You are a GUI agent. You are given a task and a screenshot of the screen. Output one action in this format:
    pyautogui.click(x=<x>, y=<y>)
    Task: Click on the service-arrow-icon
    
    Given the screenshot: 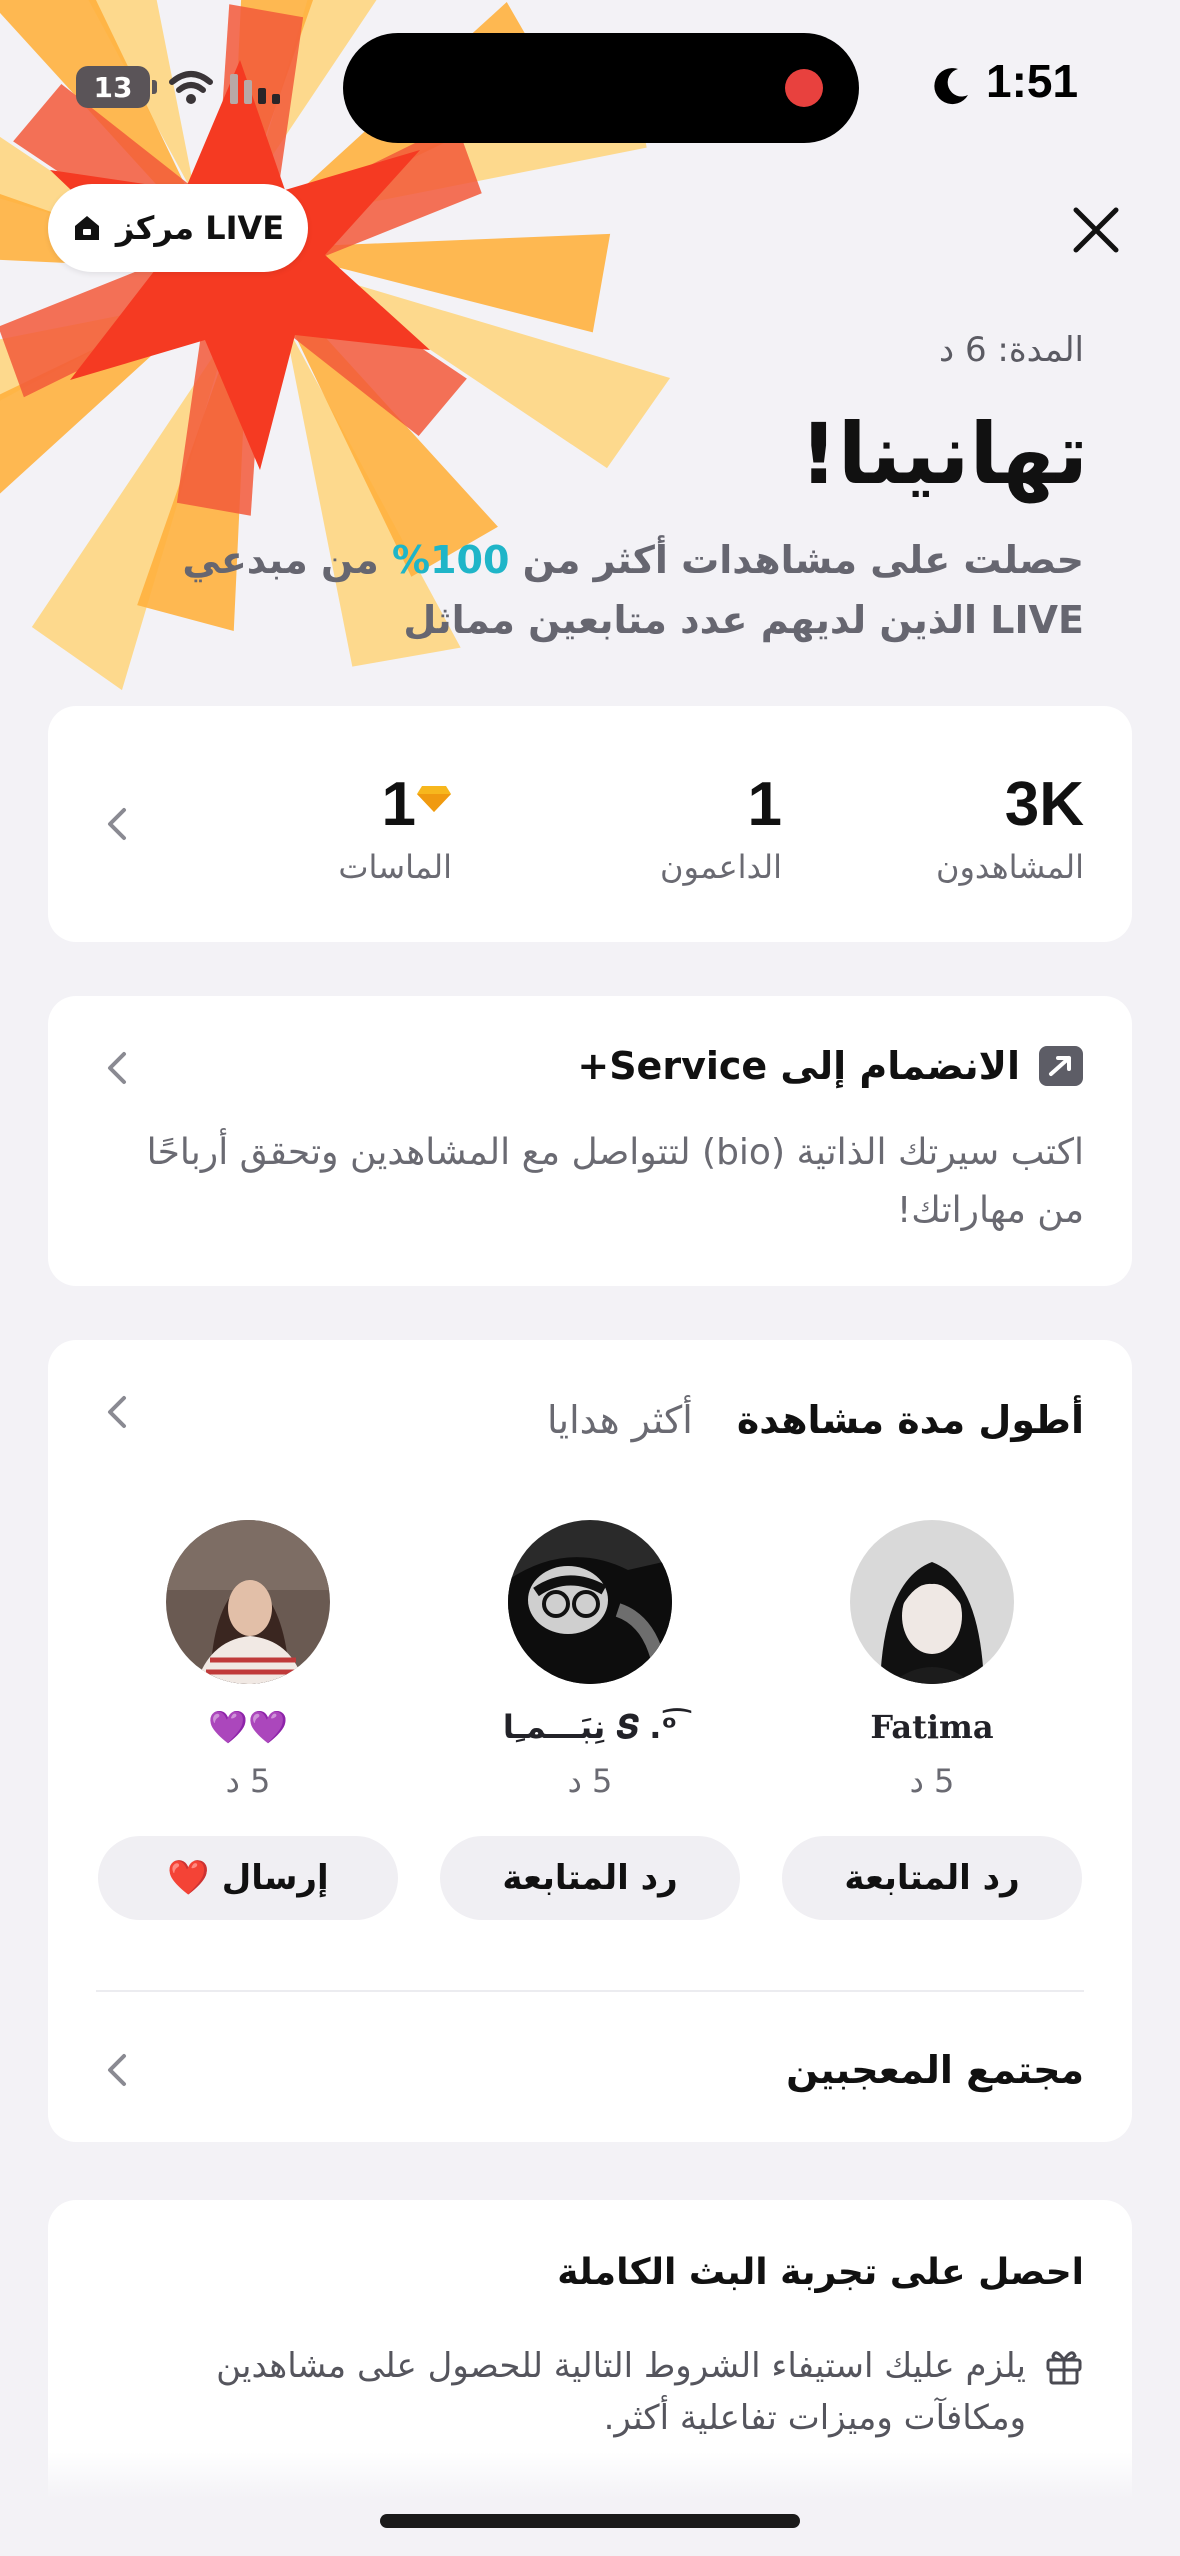 What is the action you would take?
    pyautogui.click(x=1061, y=1066)
    